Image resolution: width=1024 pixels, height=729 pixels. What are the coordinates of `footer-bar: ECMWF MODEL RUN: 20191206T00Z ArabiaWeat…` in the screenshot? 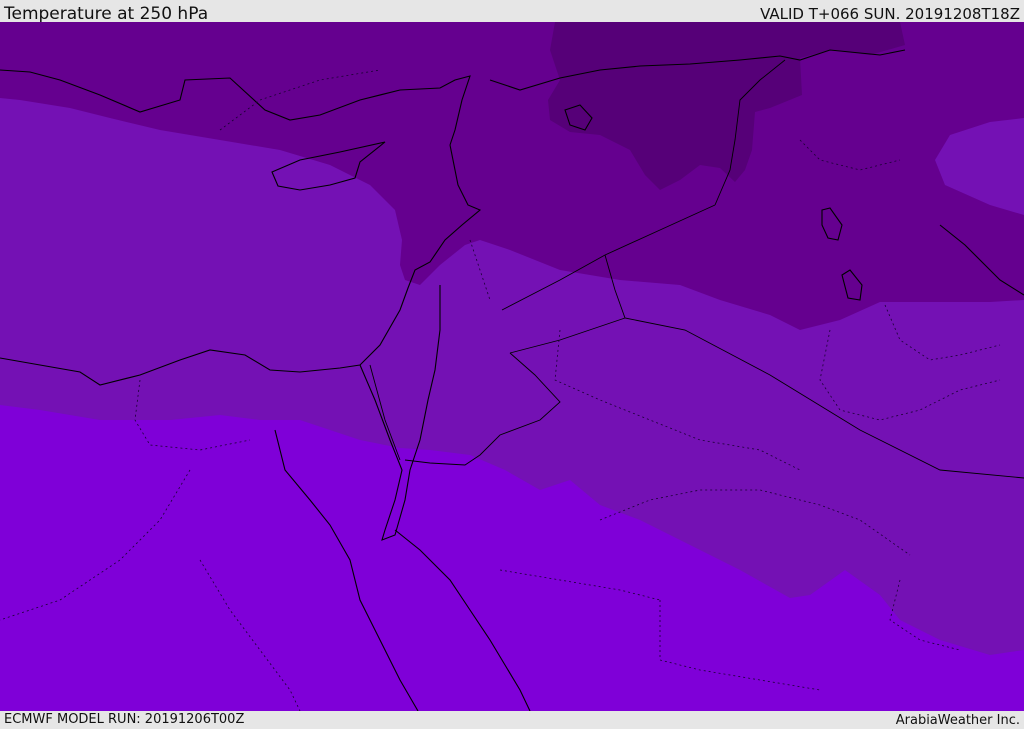 It's located at (512, 720).